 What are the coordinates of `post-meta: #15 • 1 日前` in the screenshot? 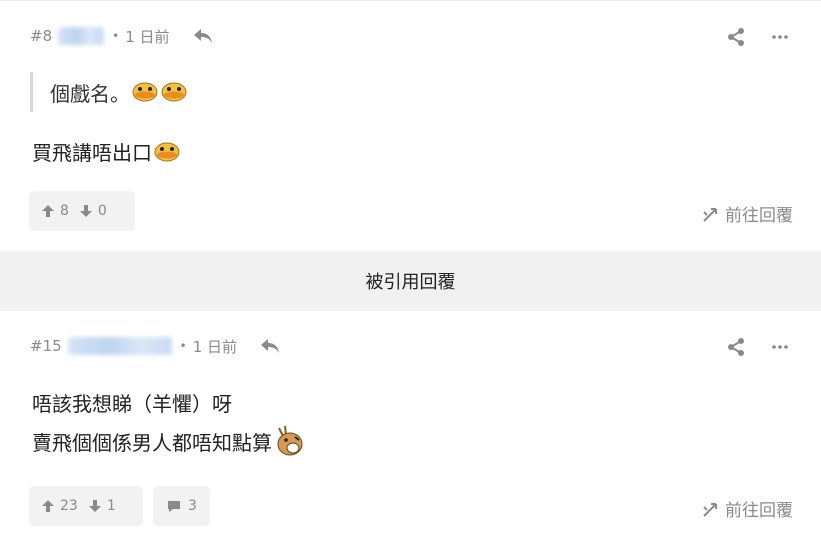 It's located at (155, 346).